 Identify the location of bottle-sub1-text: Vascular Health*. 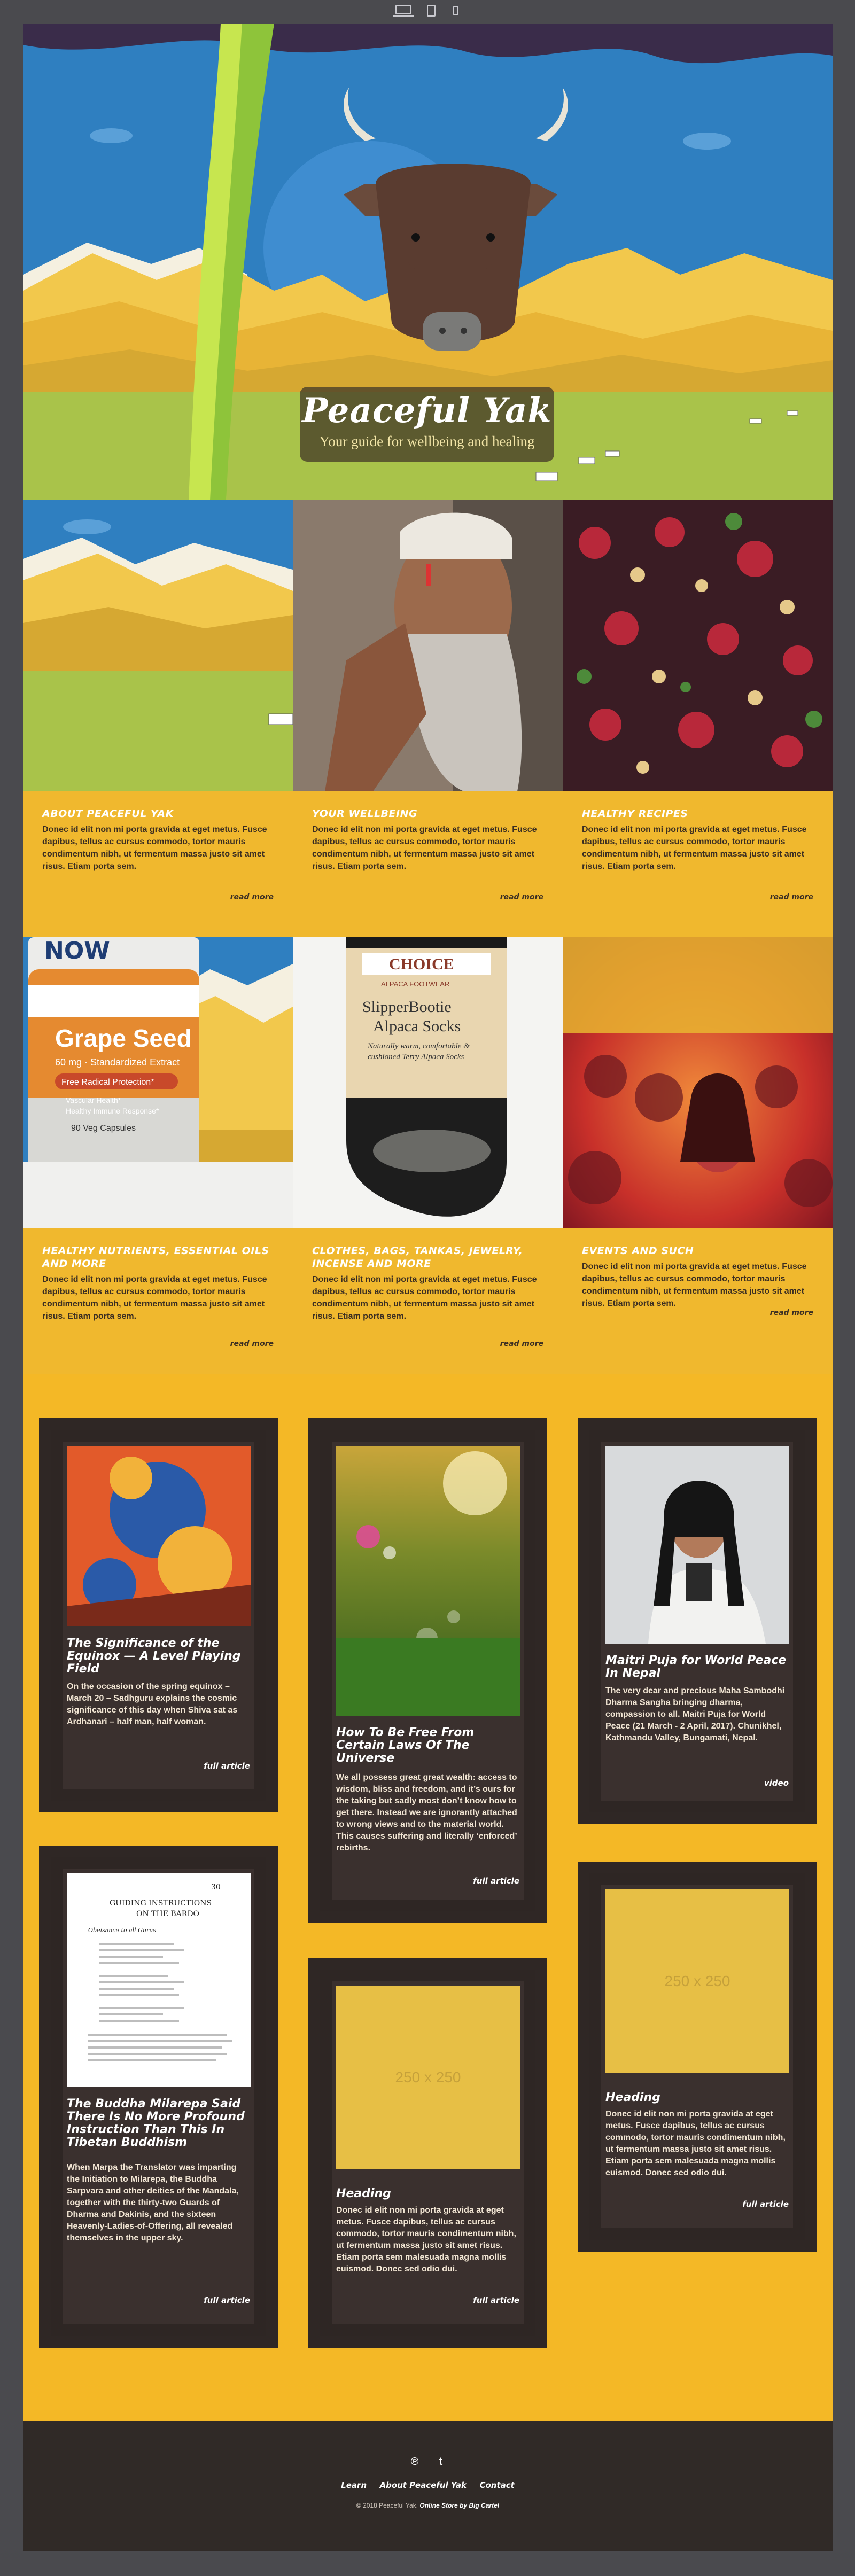
(94, 1100).